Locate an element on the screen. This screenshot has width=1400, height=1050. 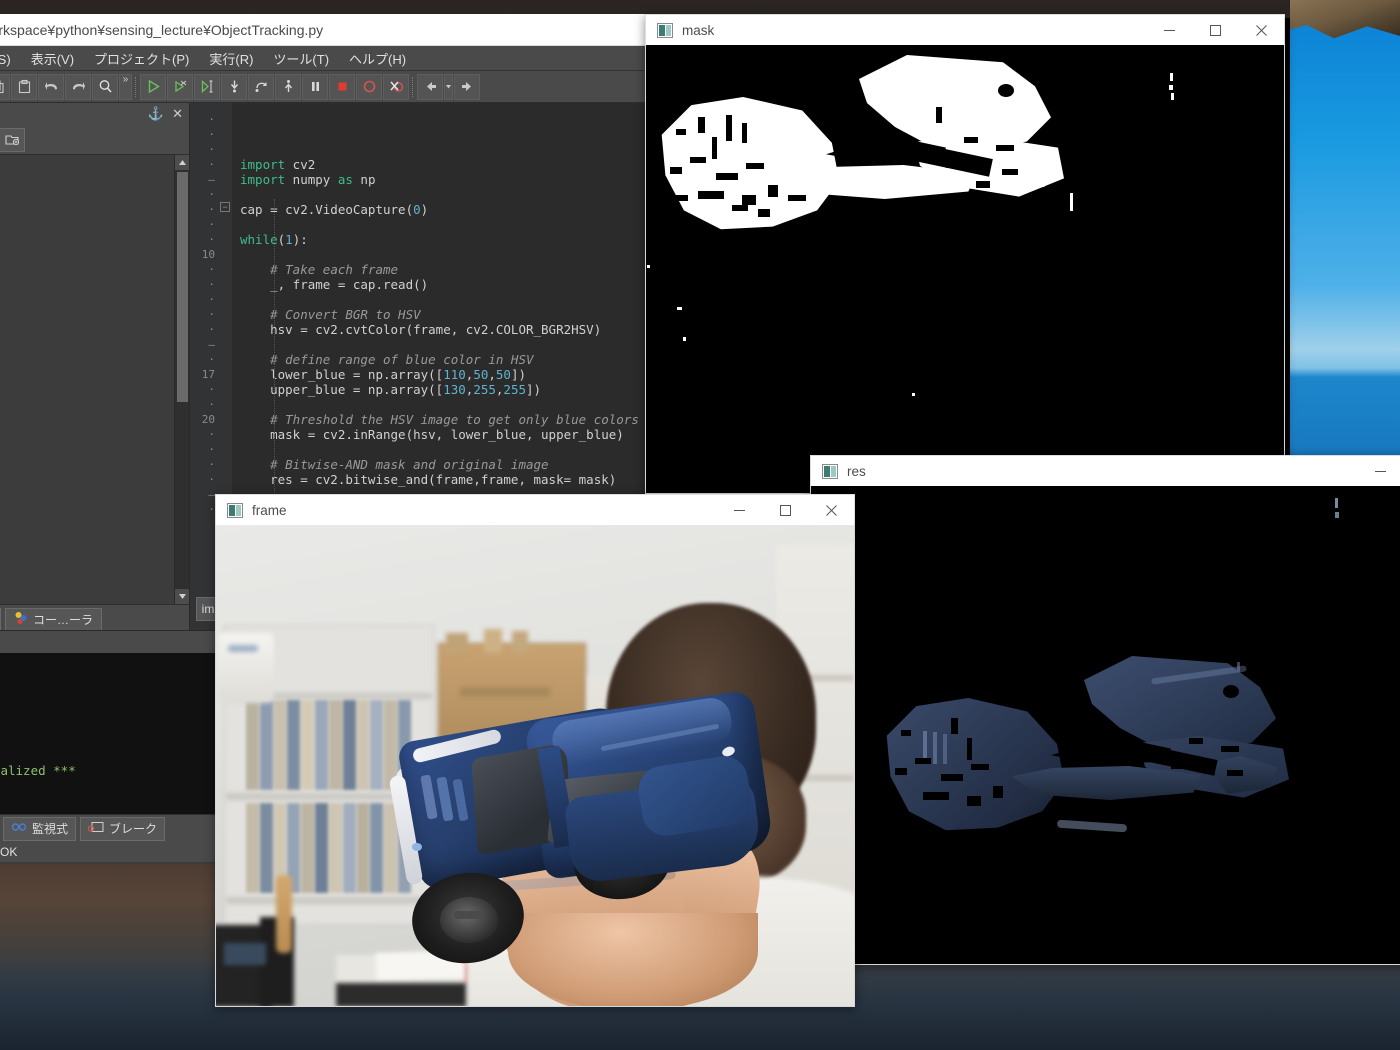
stop-icon is located at coordinates (342, 86).